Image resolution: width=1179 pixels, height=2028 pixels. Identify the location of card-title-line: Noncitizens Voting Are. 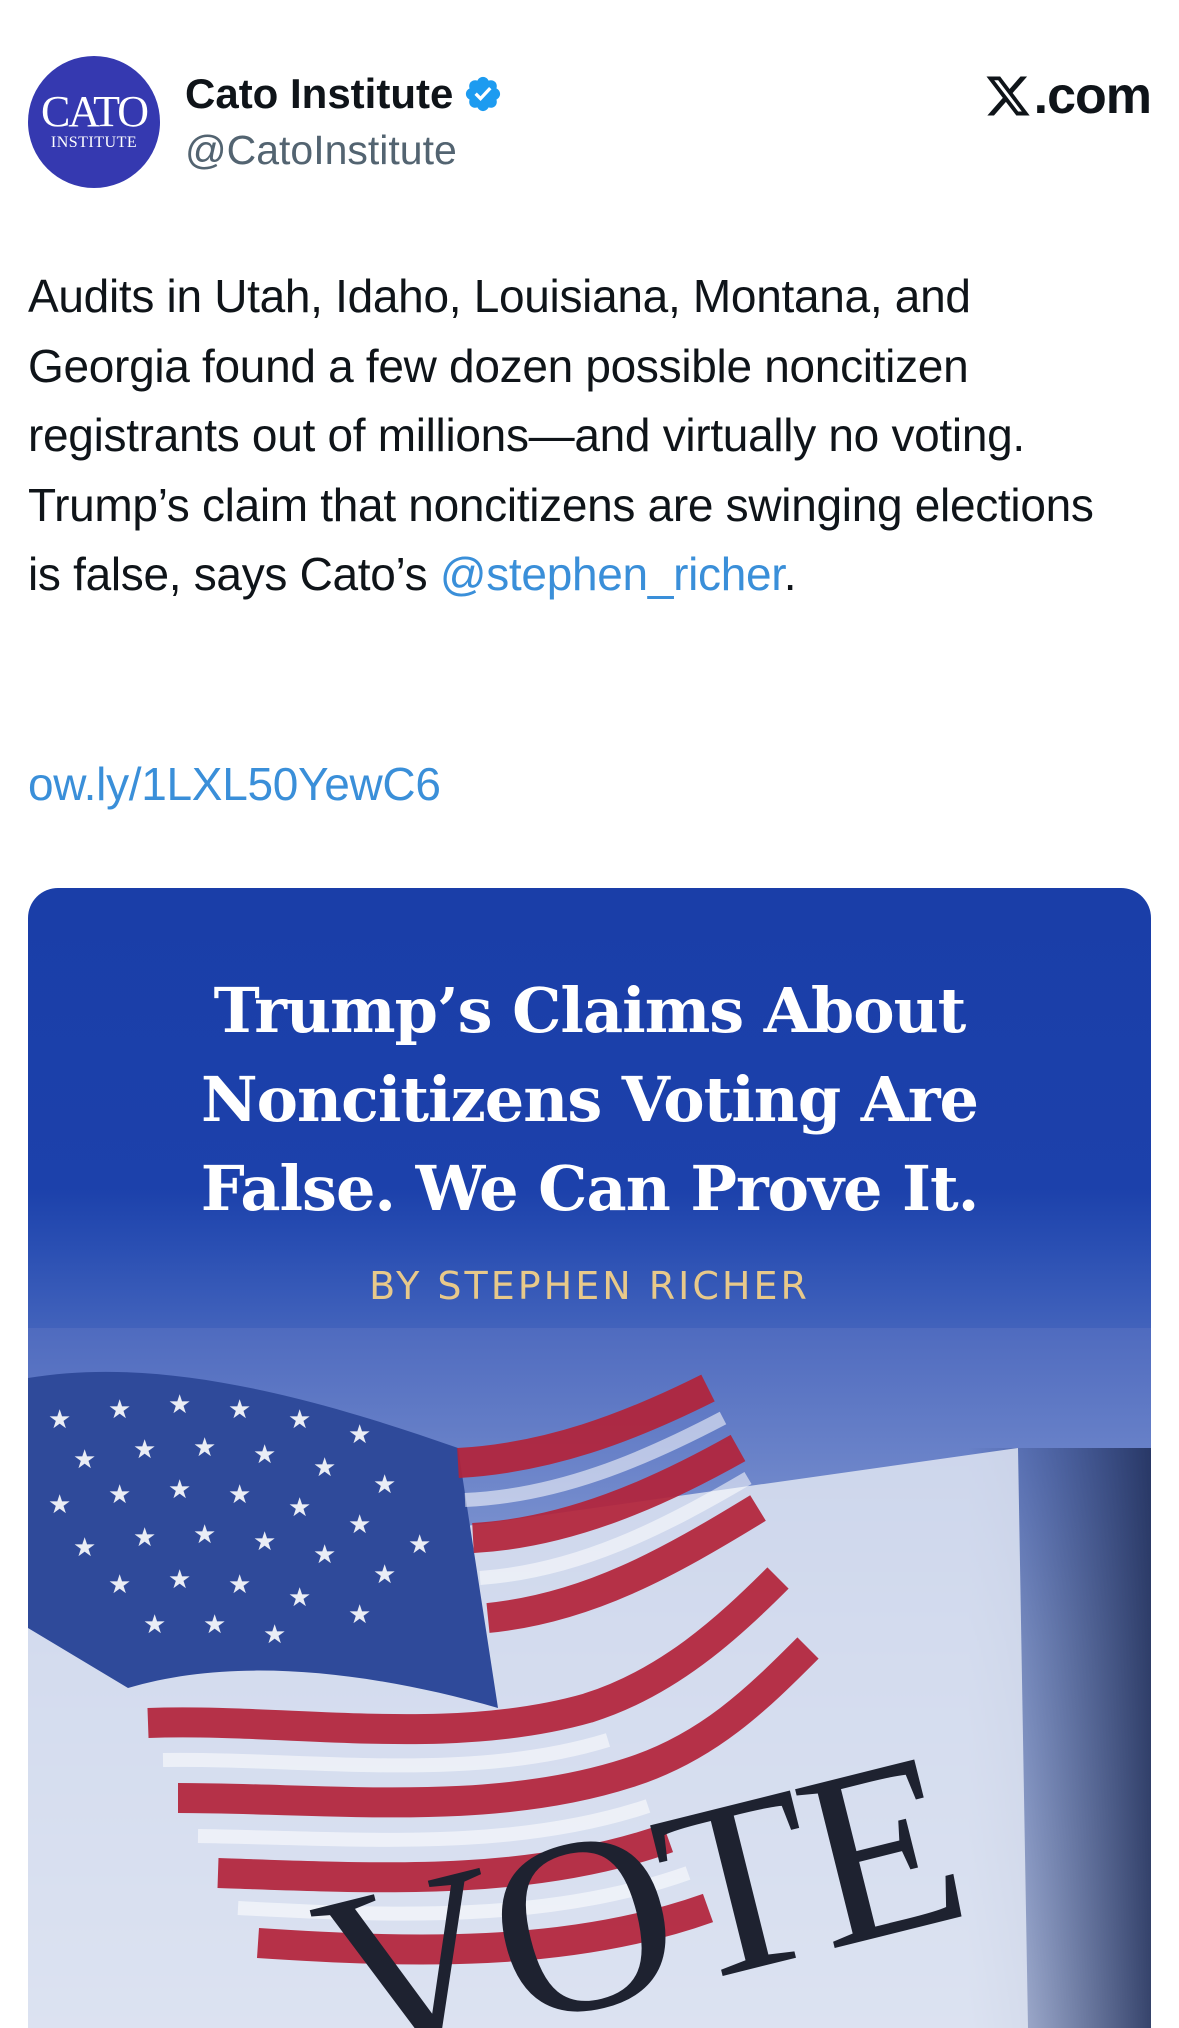
(589, 1099).